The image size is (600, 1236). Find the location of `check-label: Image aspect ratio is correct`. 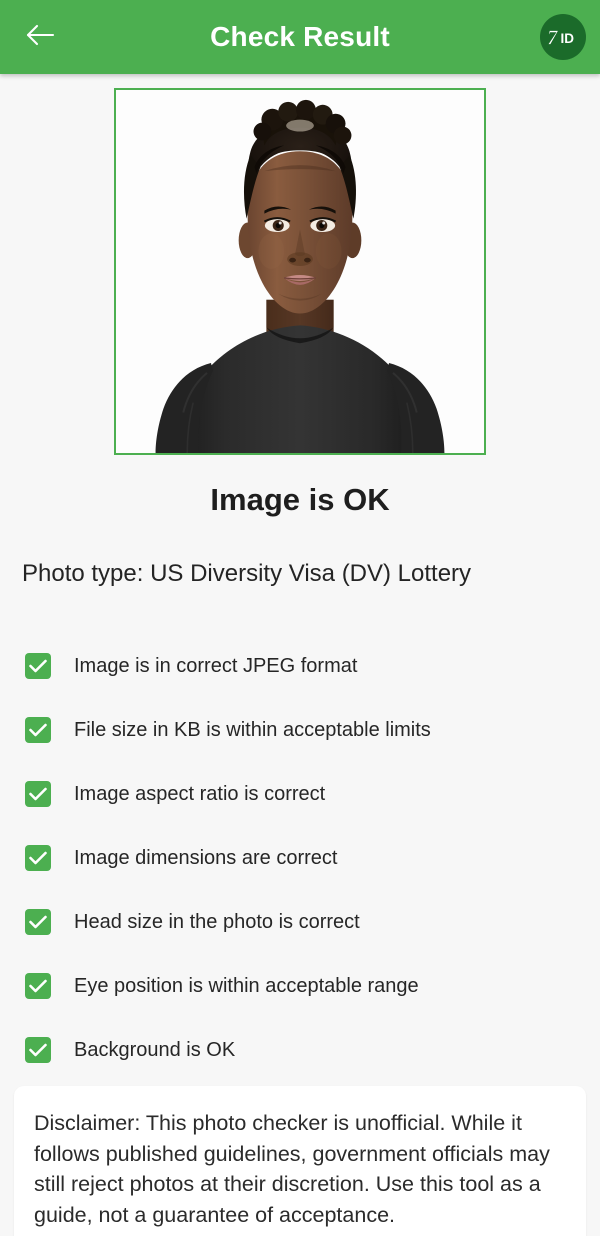

check-label: Image aspect ratio is correct is located at coordinates (200, 794).